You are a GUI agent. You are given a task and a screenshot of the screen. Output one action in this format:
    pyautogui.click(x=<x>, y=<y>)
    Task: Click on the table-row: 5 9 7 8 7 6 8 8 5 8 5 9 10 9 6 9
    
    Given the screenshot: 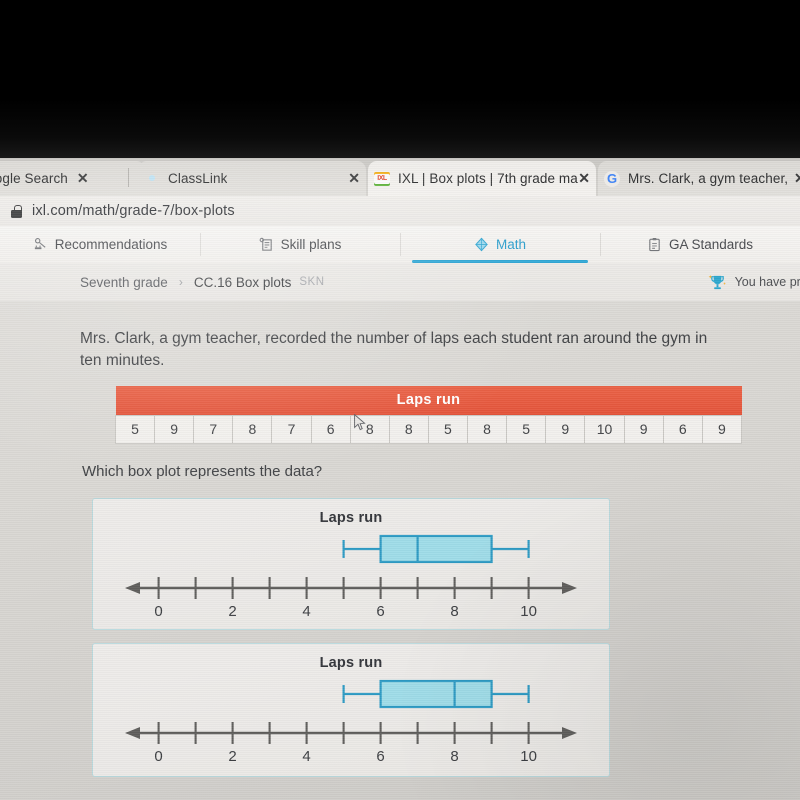 What is the action you would take?
    pyautogui.click(x=428, y=429)
    